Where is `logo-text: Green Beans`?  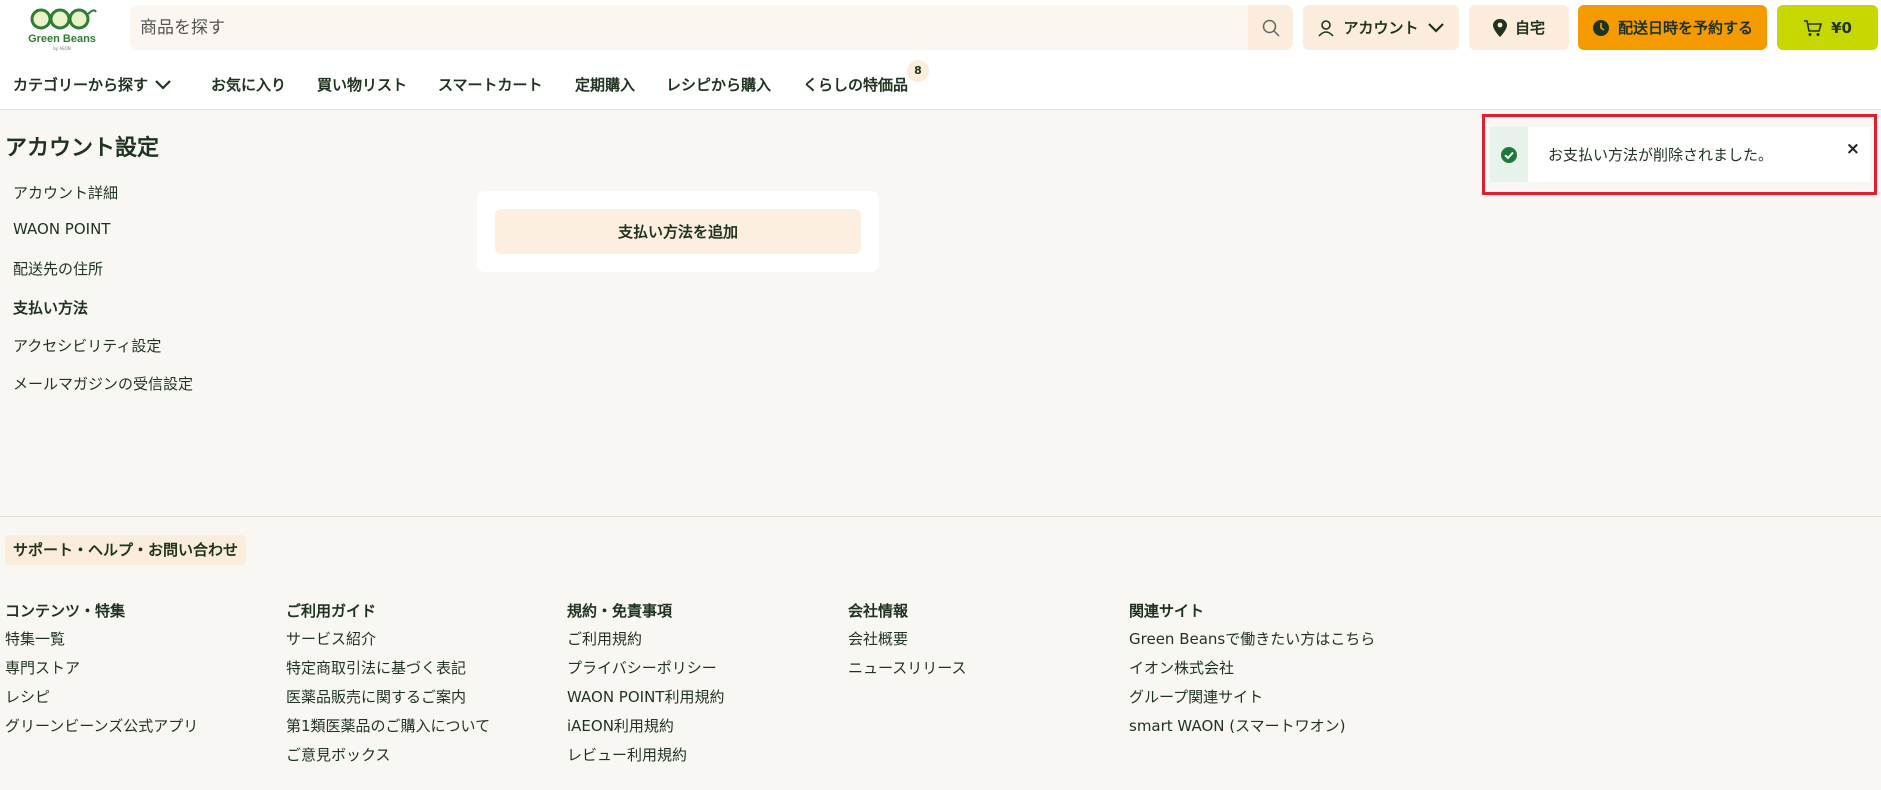
logo-text: Green Beans is located at coordinates (62, 39).